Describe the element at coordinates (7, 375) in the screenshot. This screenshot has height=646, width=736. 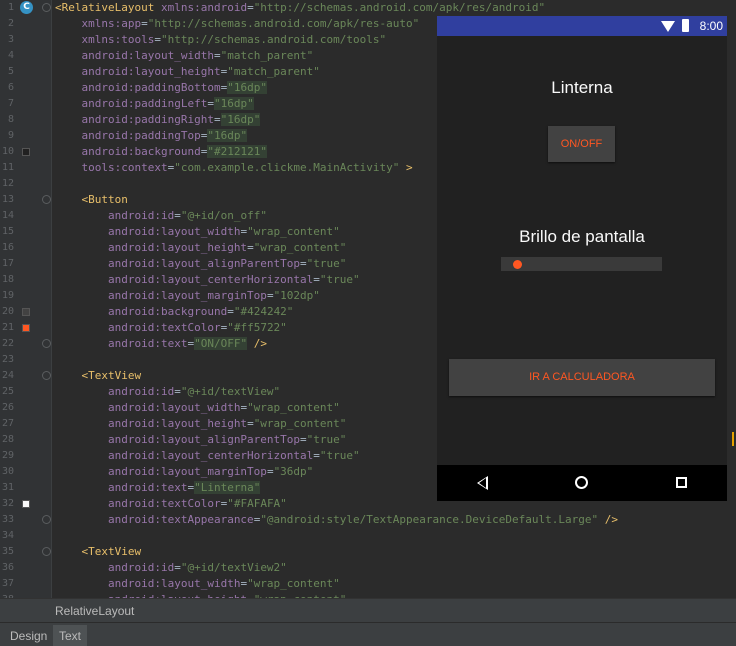
I see `line-number: 24` at that location.